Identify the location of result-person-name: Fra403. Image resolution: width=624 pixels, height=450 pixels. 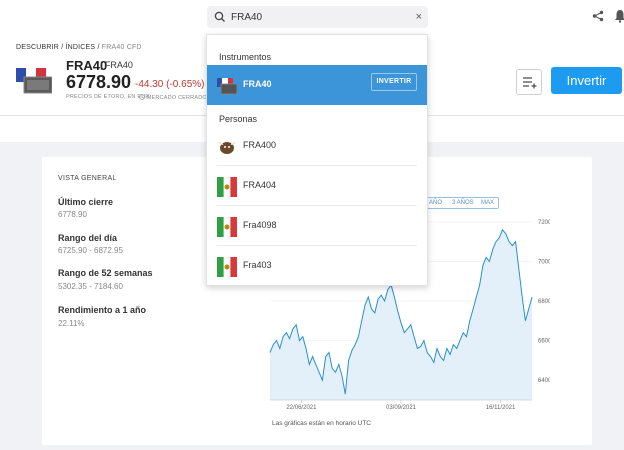
(257, 265).